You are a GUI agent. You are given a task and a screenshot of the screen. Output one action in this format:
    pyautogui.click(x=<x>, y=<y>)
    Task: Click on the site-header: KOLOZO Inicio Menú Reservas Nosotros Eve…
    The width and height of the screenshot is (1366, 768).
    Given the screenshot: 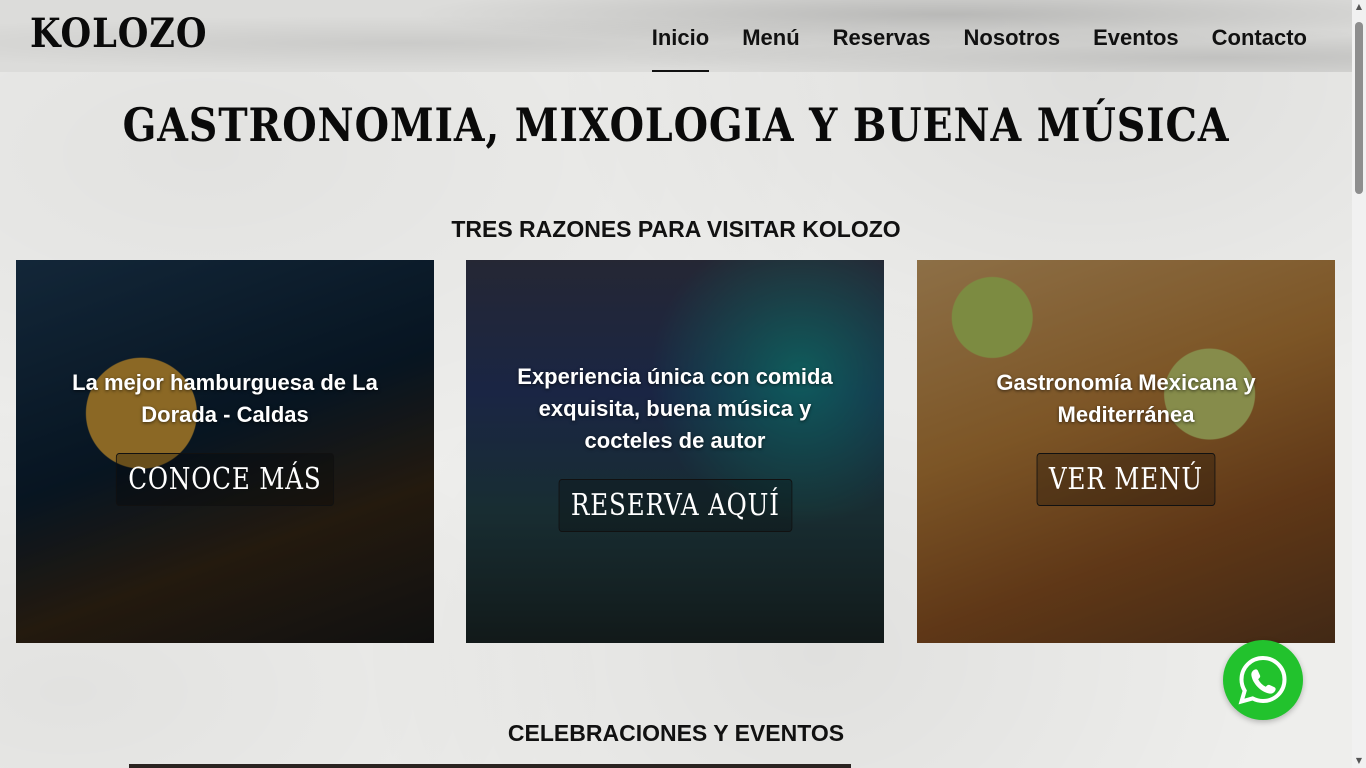 What is the action you would take?
    pyautogui.click(x=676, y=36)
    